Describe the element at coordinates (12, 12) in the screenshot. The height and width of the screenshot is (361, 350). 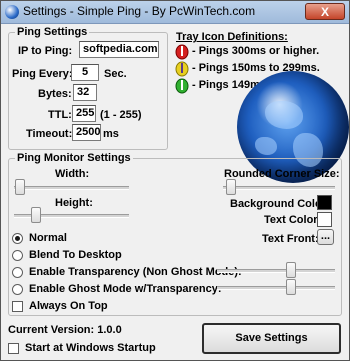
I see `globe-app-icon` at that location.